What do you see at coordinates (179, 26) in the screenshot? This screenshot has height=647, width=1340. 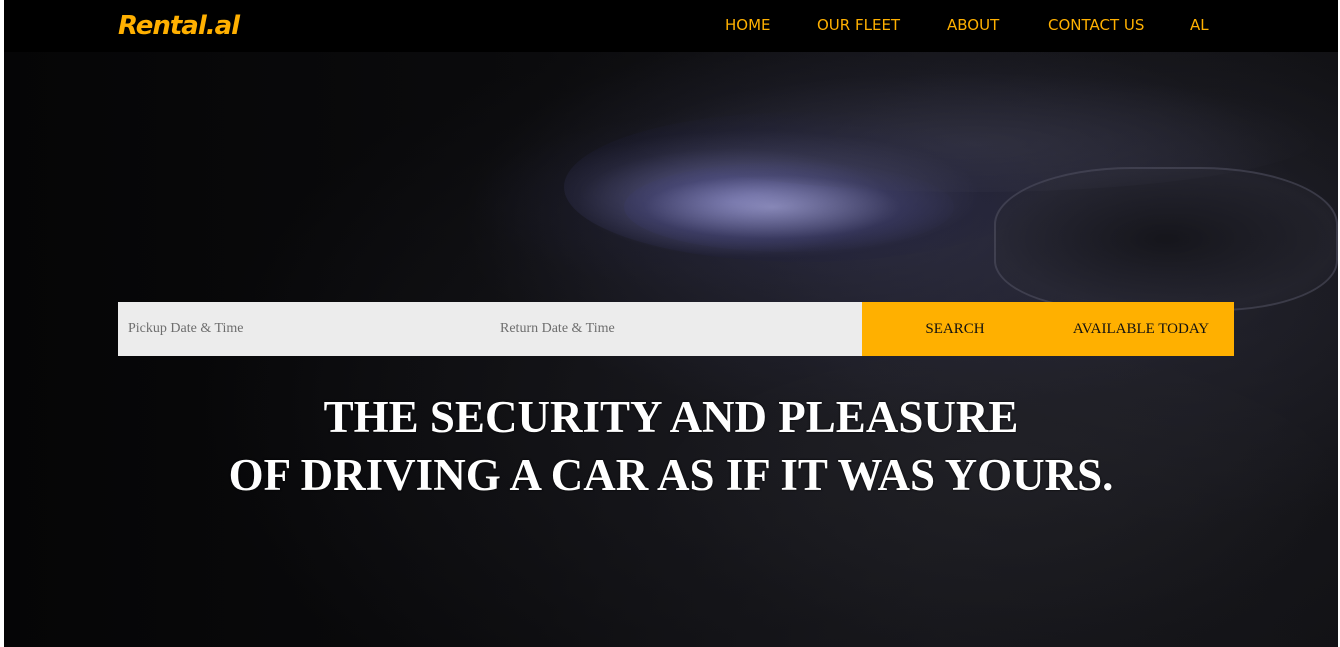 I see `brand-logo: Rental.al` at bounding box center [179, 26].